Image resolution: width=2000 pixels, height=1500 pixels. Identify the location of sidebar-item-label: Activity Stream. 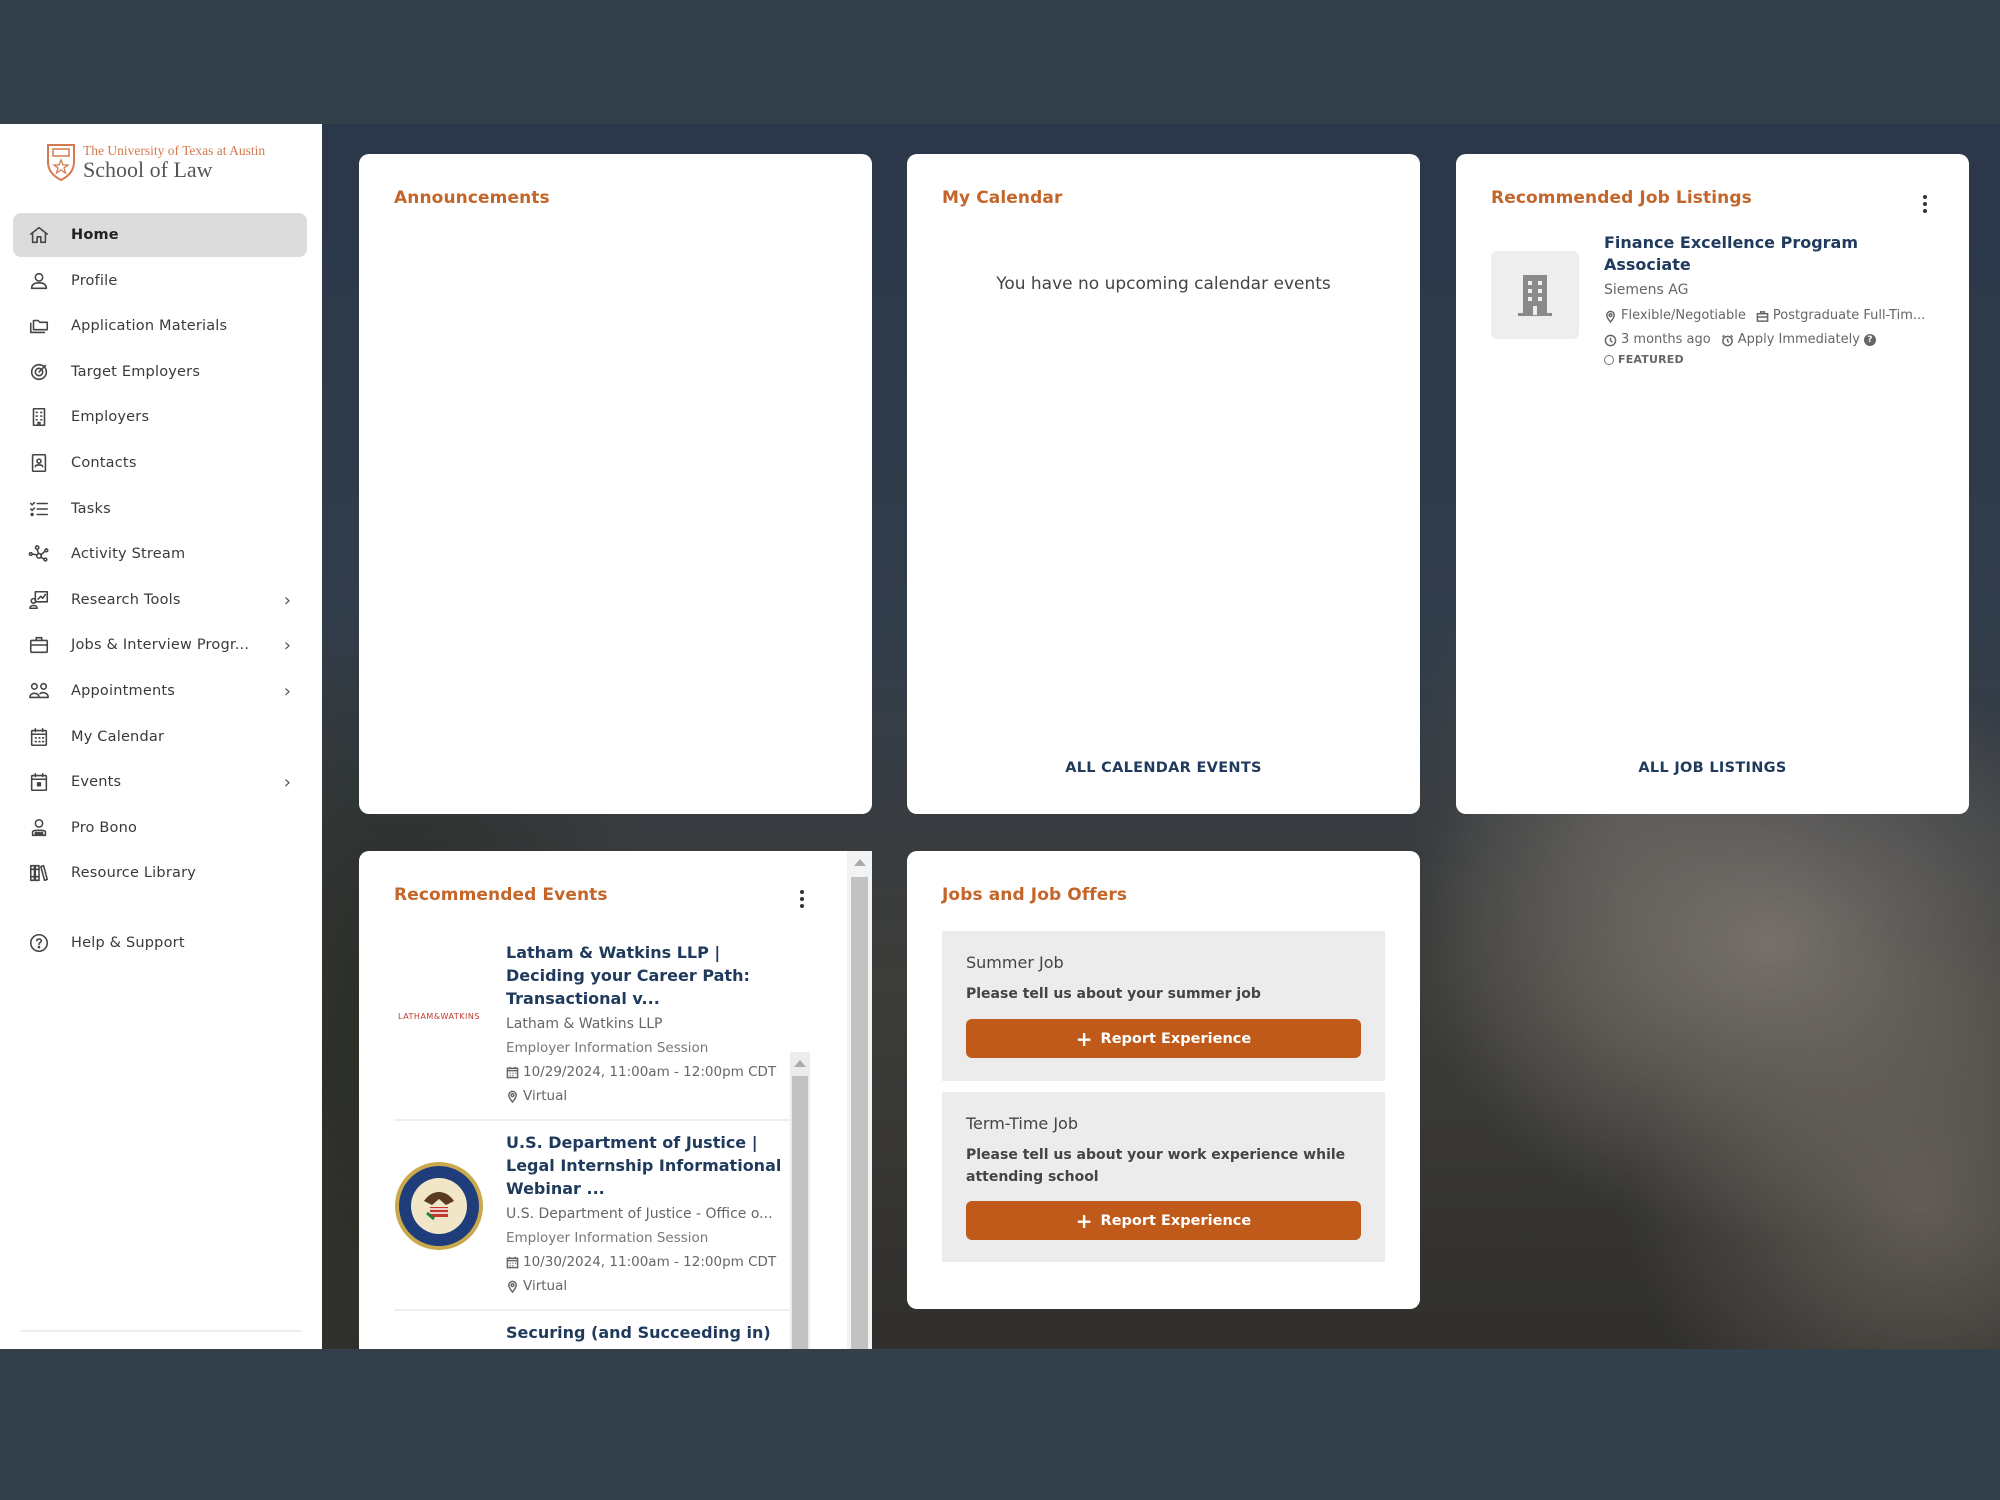
(128, 554).